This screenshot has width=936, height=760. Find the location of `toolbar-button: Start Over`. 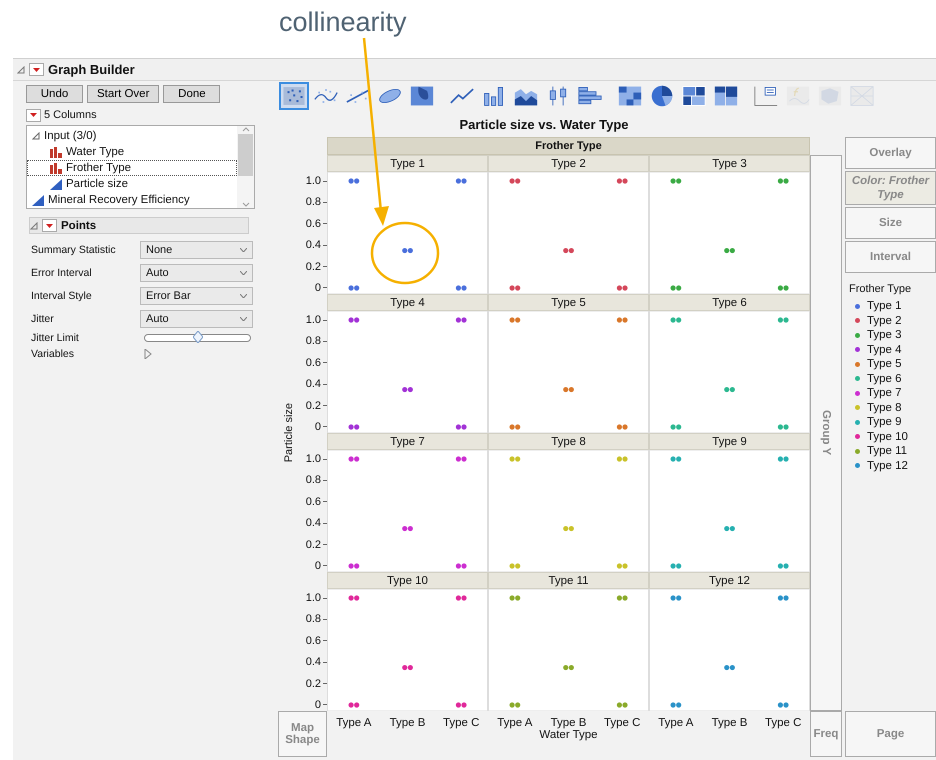

toolbar-button: Start Over is located at coordinates (123, 94).